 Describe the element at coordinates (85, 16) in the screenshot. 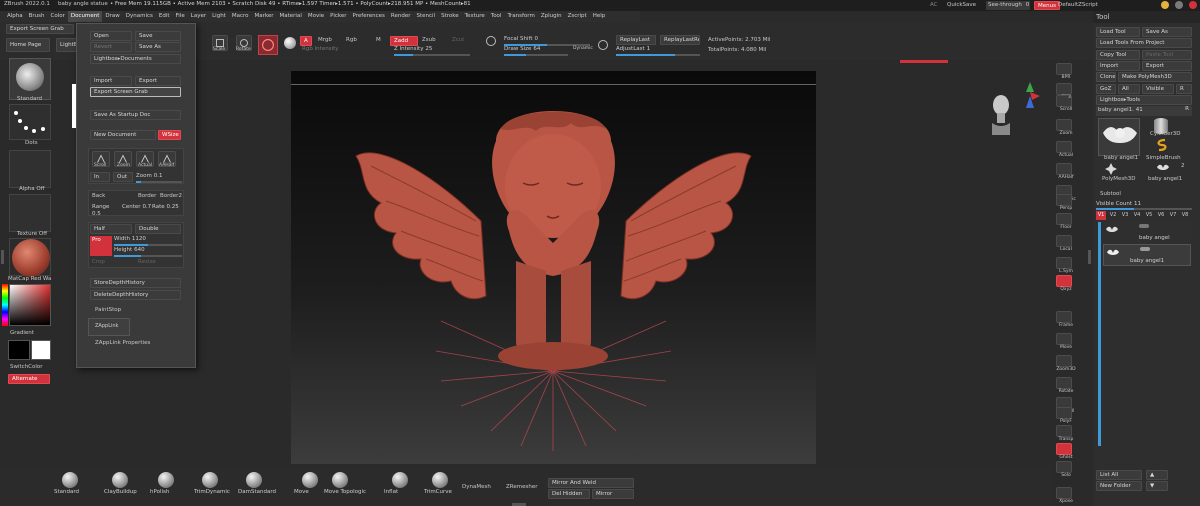

I see `menu-document: Document` at that location.